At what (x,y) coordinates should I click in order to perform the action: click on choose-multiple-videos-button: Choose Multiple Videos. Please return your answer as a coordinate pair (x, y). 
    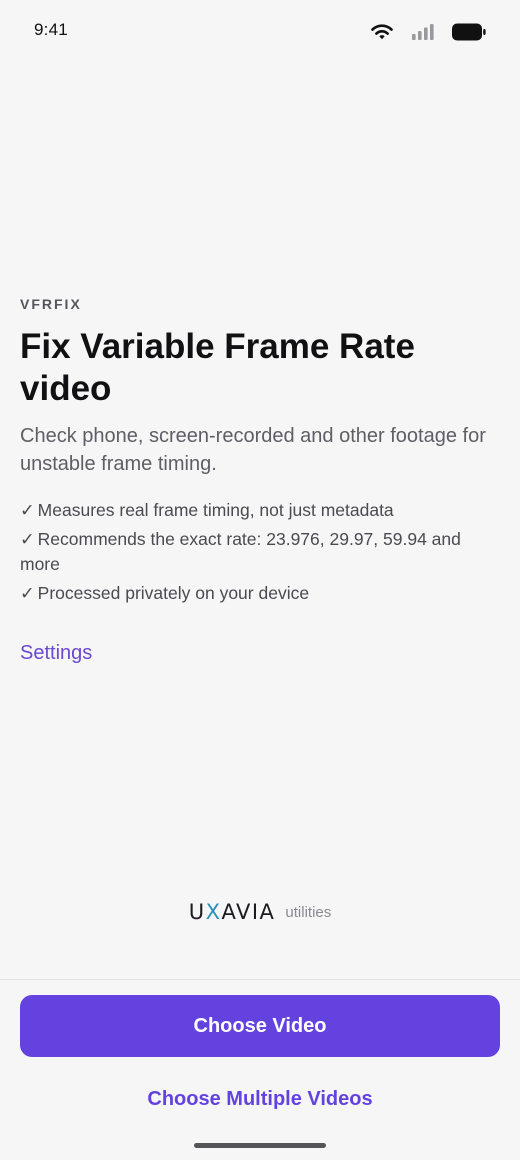
    Looking at the image, I should click on (260, 1099).